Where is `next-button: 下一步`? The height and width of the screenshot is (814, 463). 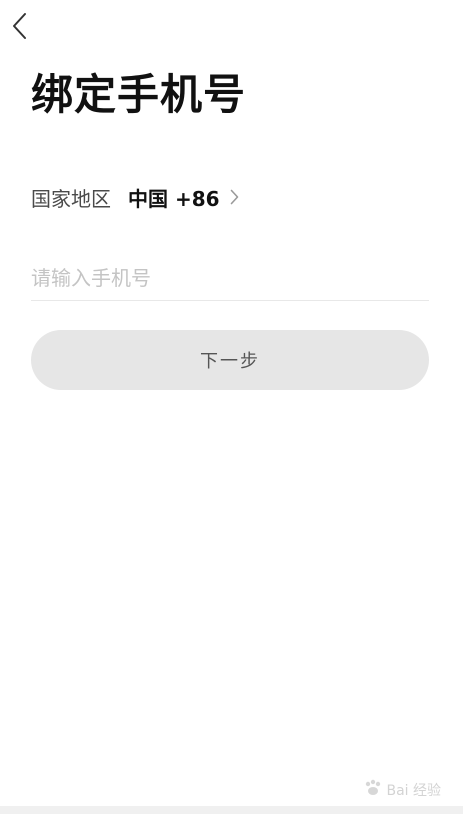 next-button: 下一步 is located at coordinates (230, 360).